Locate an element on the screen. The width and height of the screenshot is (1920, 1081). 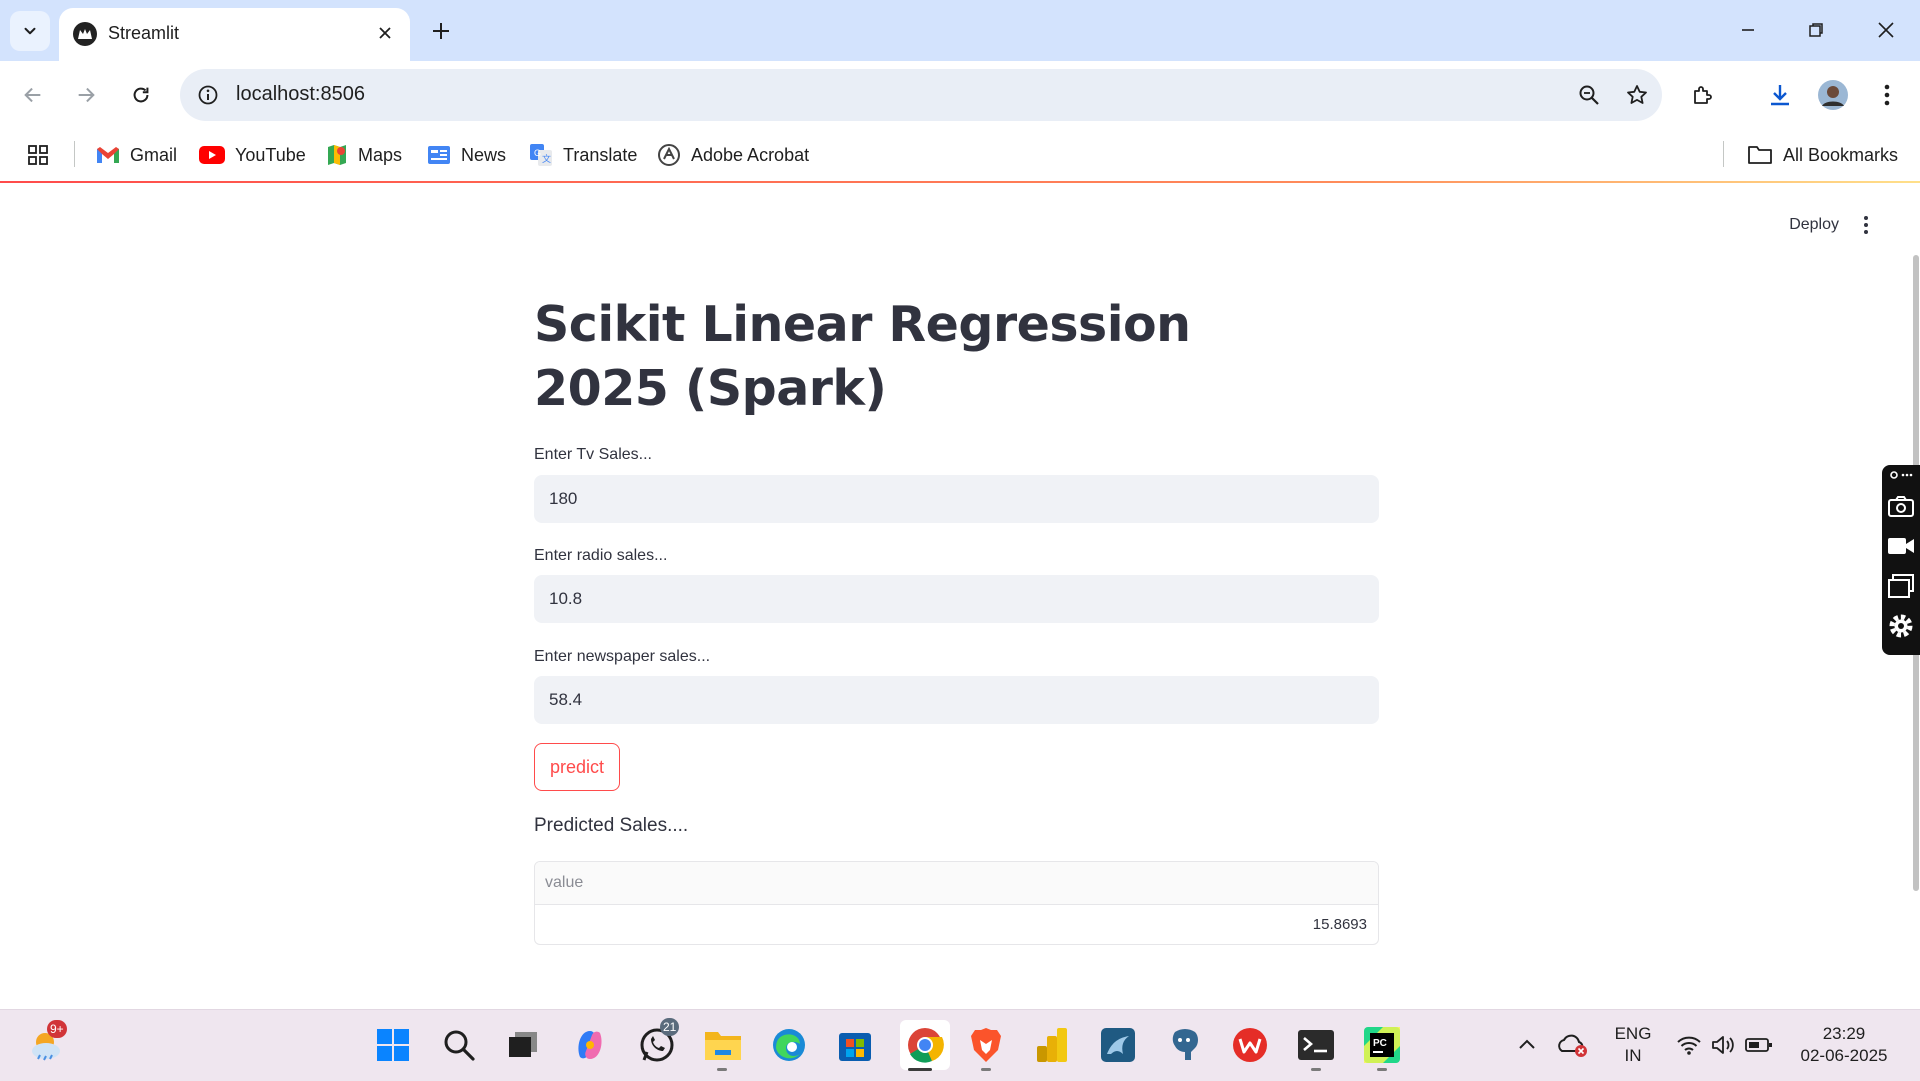
postgresql-icon is located at coordinates (1185, 1044).